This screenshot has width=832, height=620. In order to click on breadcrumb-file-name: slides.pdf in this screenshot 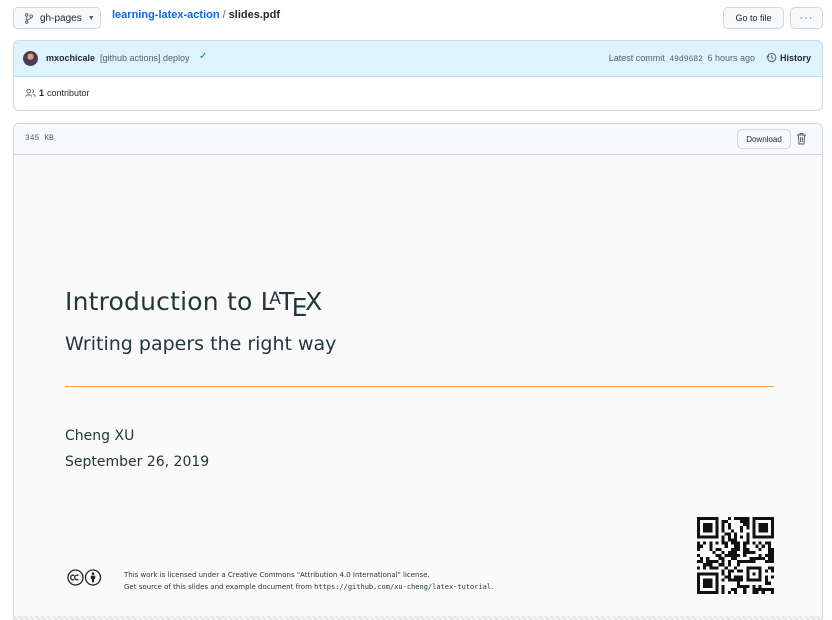, I will do `click(254, 15)`.